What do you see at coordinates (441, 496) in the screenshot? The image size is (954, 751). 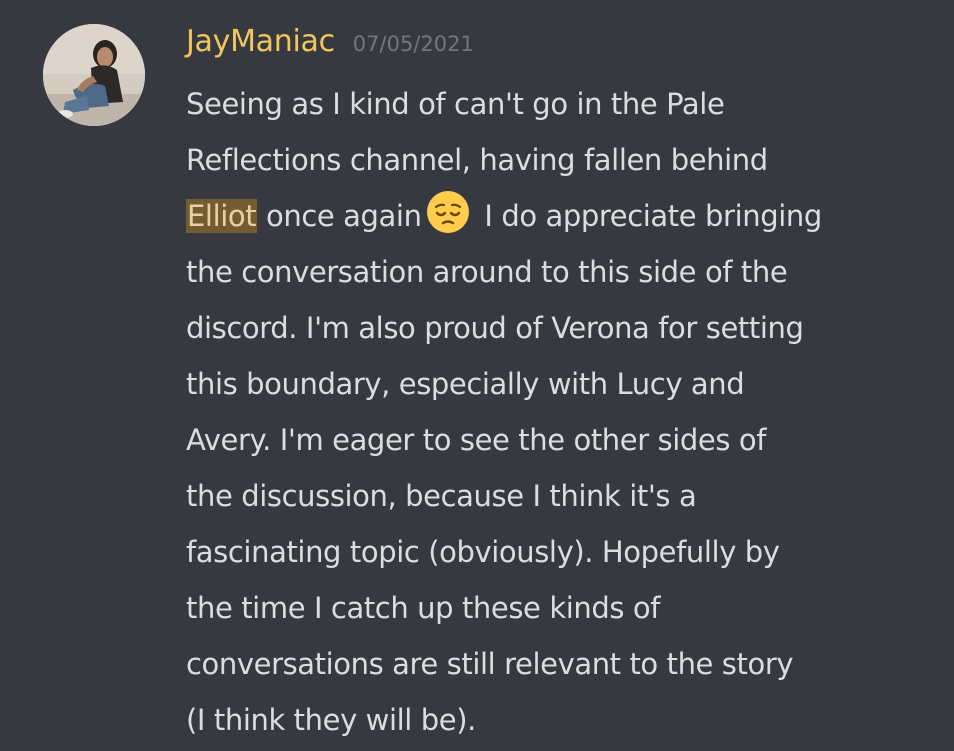 I see `message-line: the discussion, because I think it's a` at bounding box center [441, 496].